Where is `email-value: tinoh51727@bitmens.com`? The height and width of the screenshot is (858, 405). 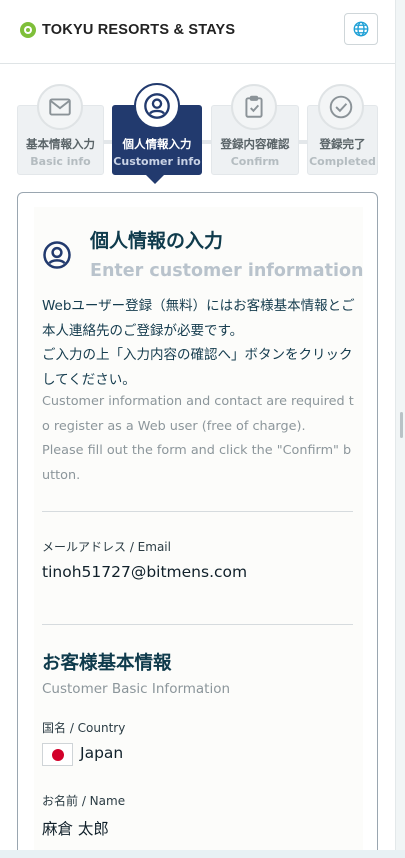
email-value: tinoh51727@bitmens.com is located at coordinates (145, 572).